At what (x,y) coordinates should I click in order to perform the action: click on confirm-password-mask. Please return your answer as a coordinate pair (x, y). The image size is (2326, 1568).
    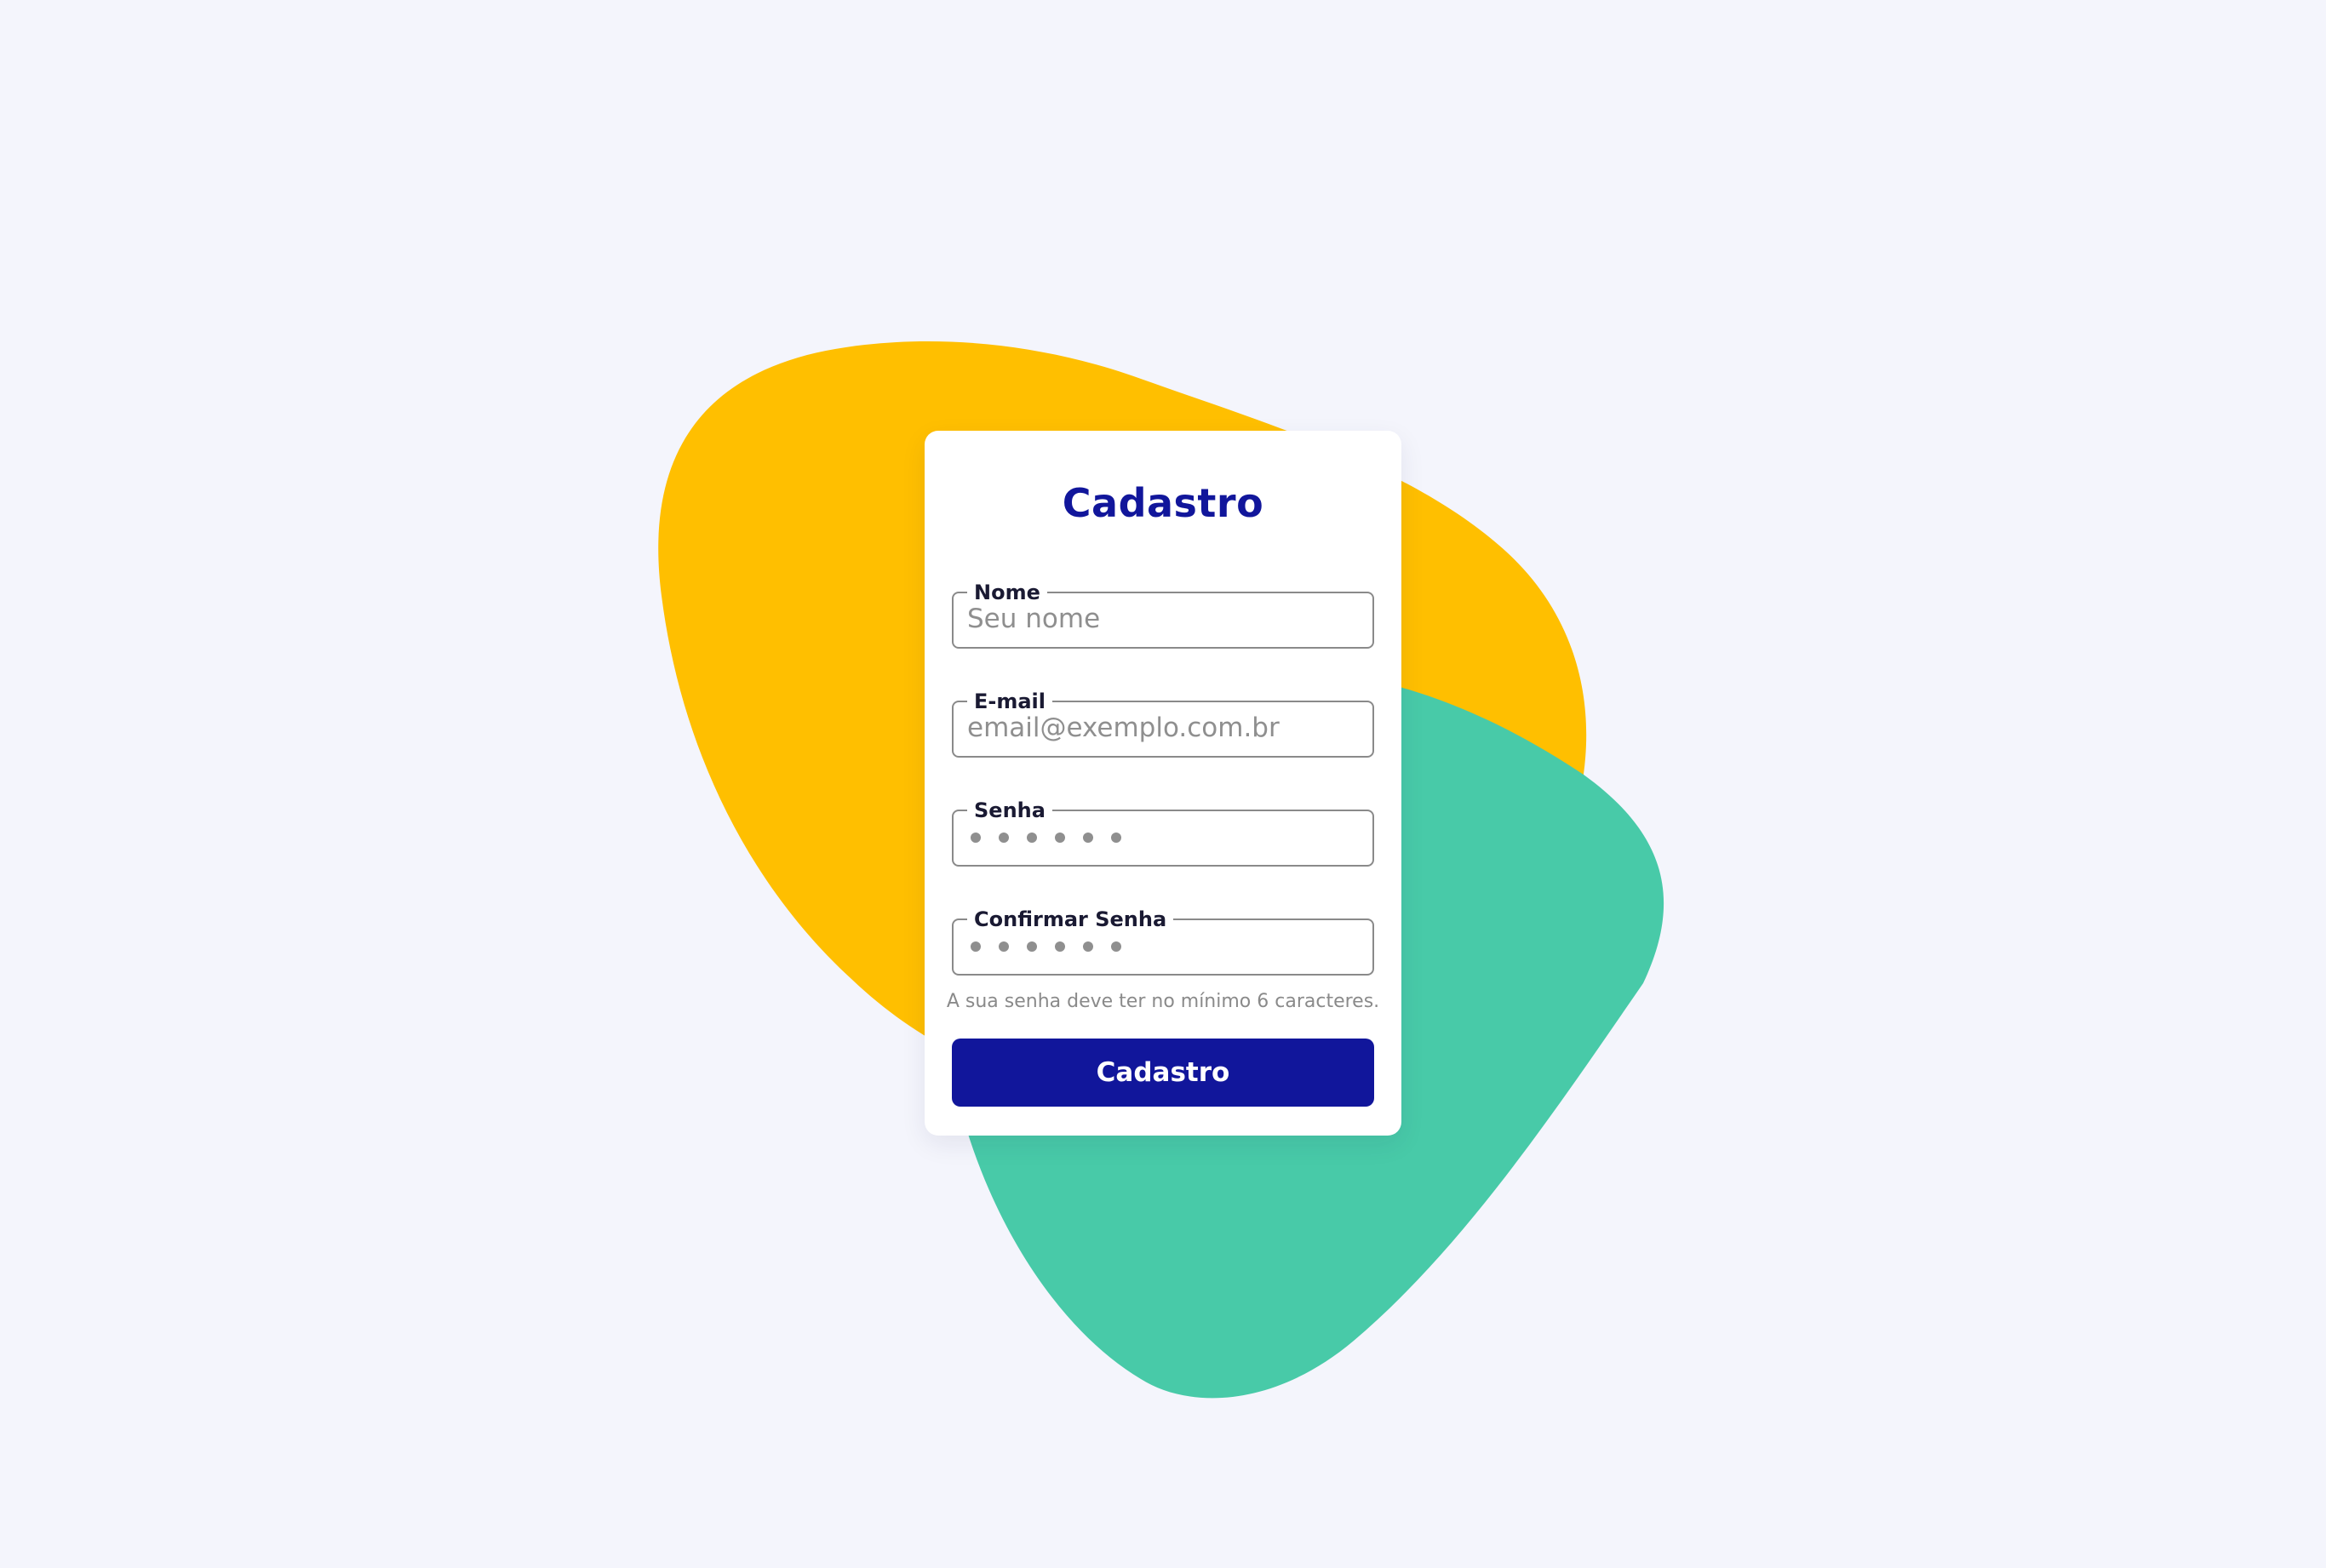
    Looking at the image, I should click on (1046, 947).